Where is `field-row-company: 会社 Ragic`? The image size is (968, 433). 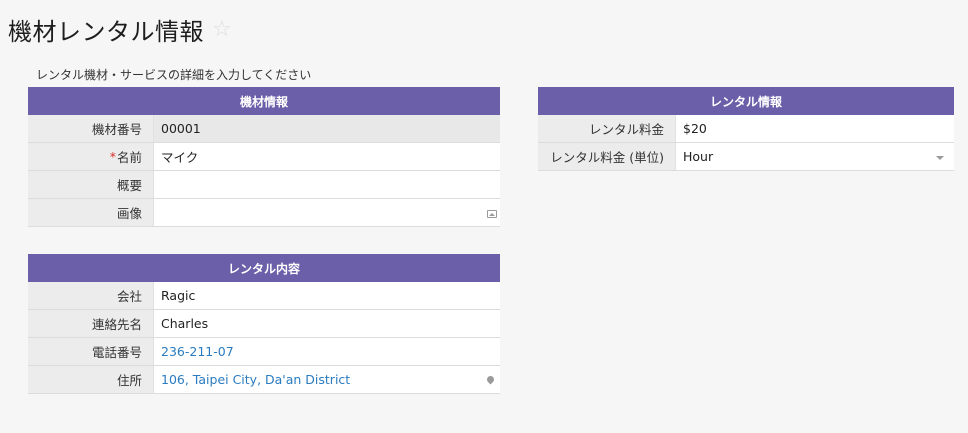 field-row-company: 会社 Ragic is located at coordinates (264, 296).